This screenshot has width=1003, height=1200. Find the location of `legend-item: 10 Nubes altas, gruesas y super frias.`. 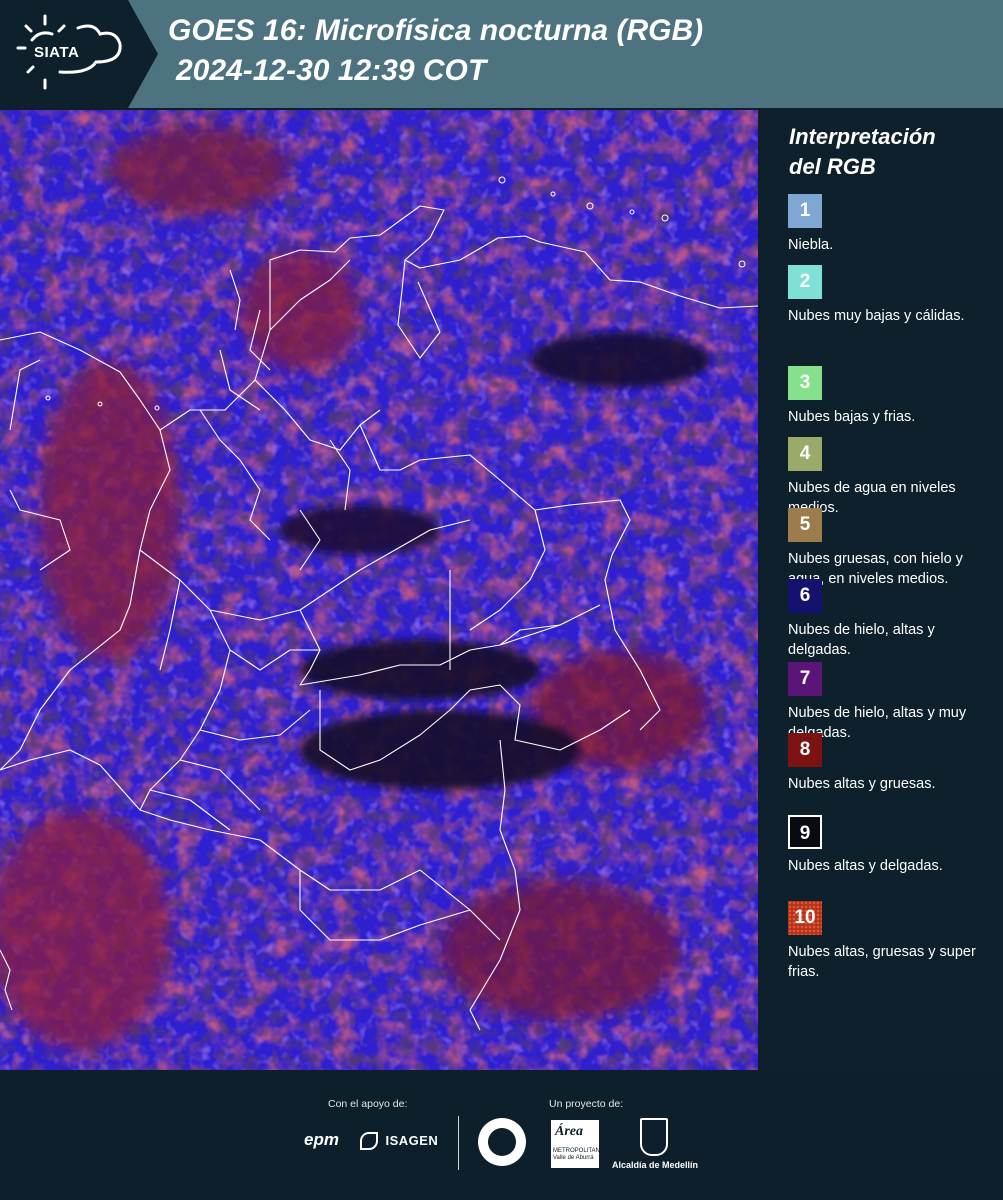

legend-item: 10 Nubes altas, gruesas y super frias. is located at coordinates (893, 941).